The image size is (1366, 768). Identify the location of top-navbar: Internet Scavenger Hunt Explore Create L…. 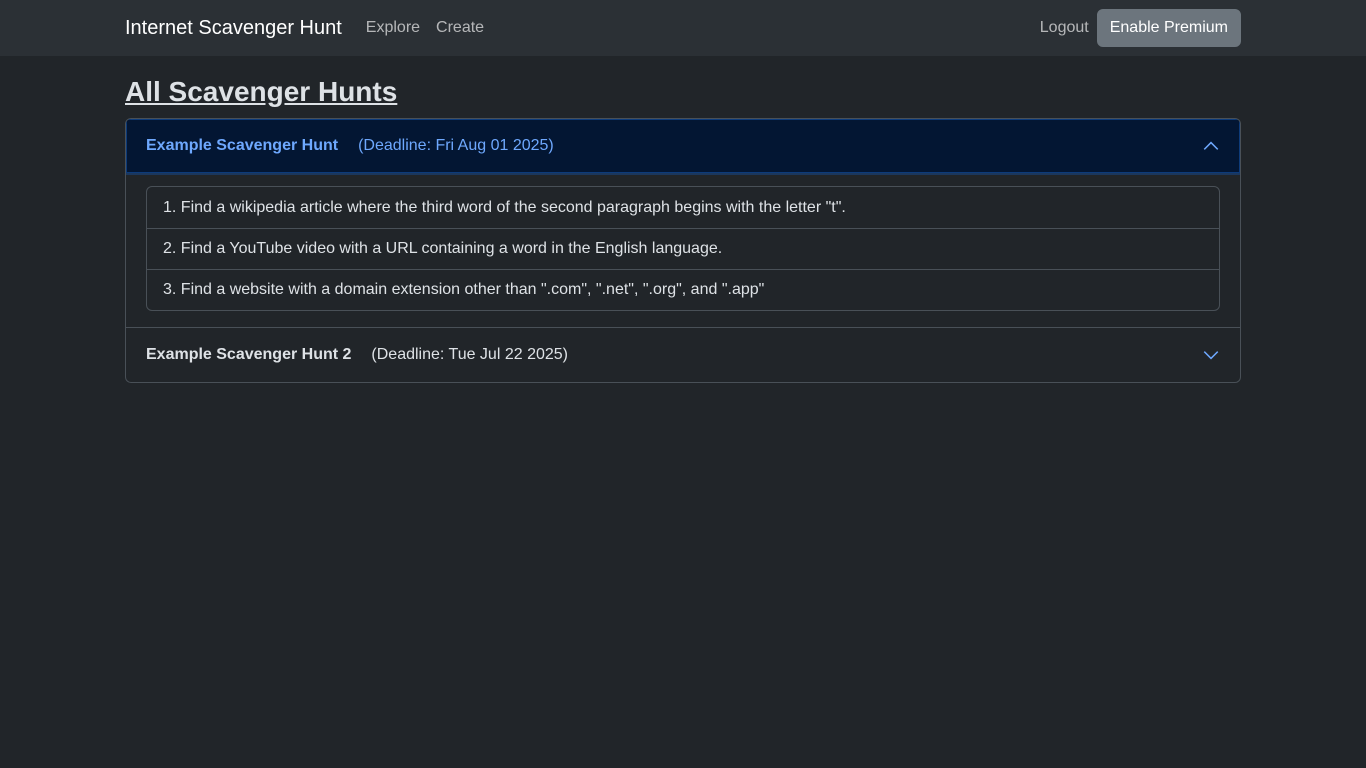
(683, 28).